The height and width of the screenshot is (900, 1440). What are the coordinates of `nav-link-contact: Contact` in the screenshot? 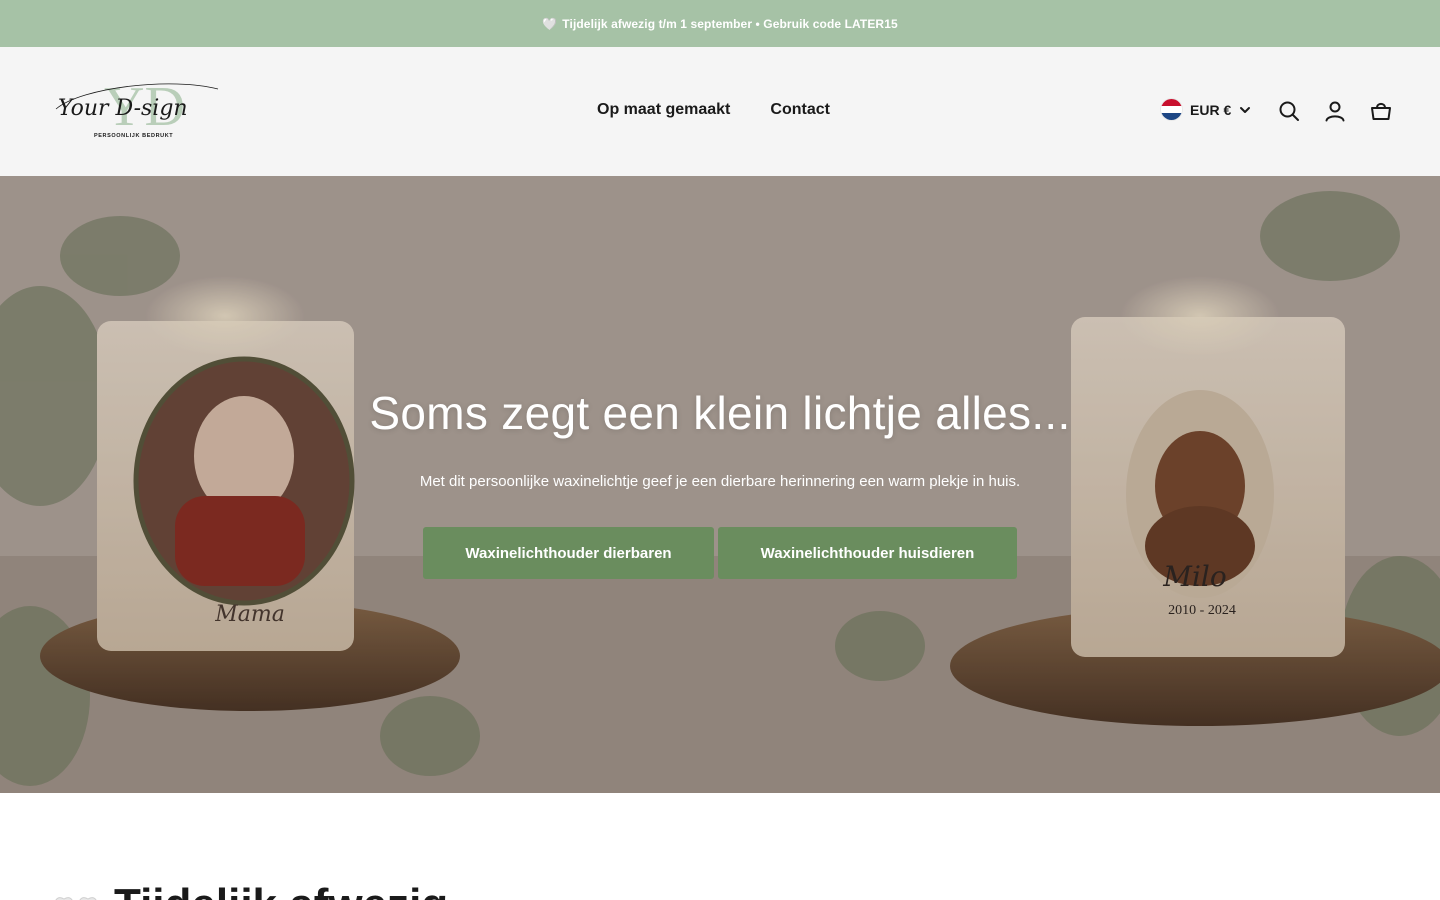 It's located at (800, 110).